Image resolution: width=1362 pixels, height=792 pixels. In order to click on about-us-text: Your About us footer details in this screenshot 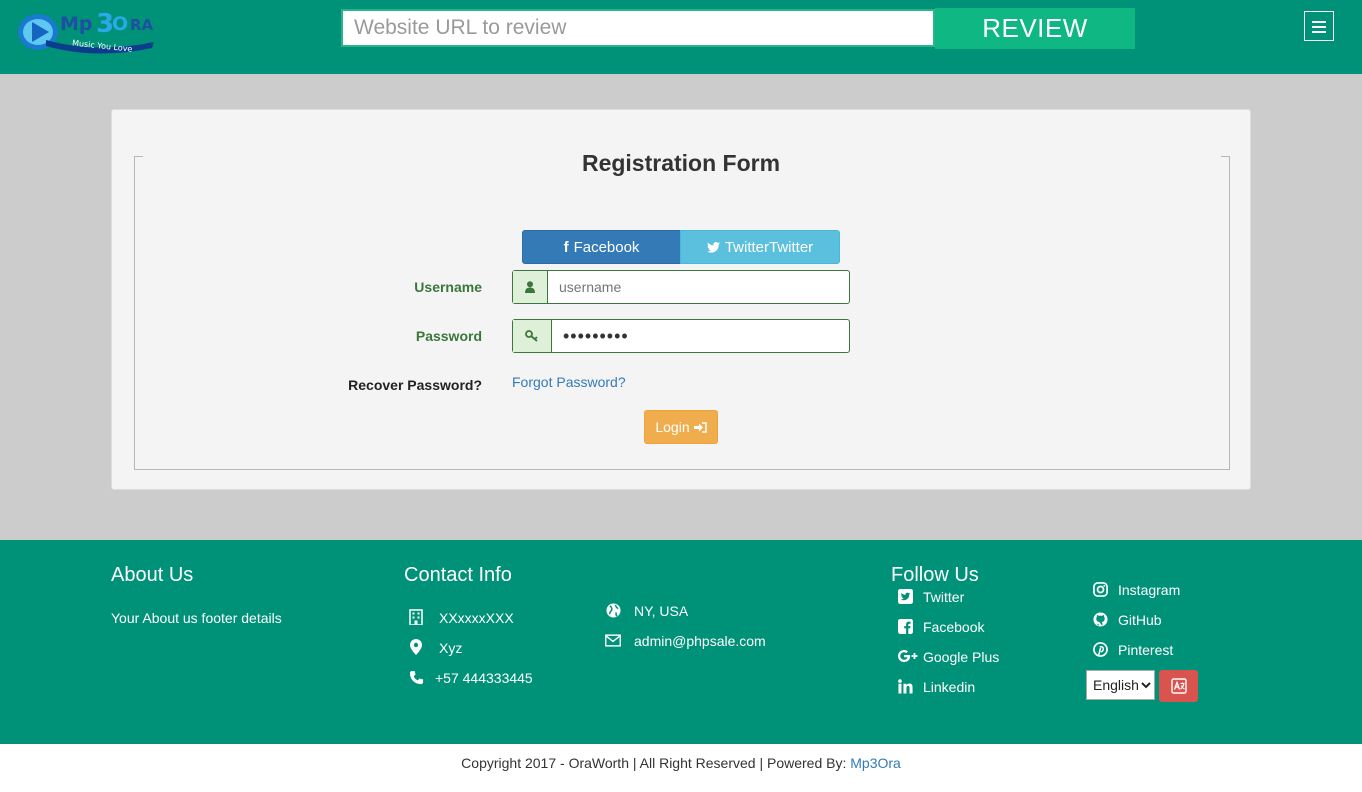, I will do `click(196, 618)`.